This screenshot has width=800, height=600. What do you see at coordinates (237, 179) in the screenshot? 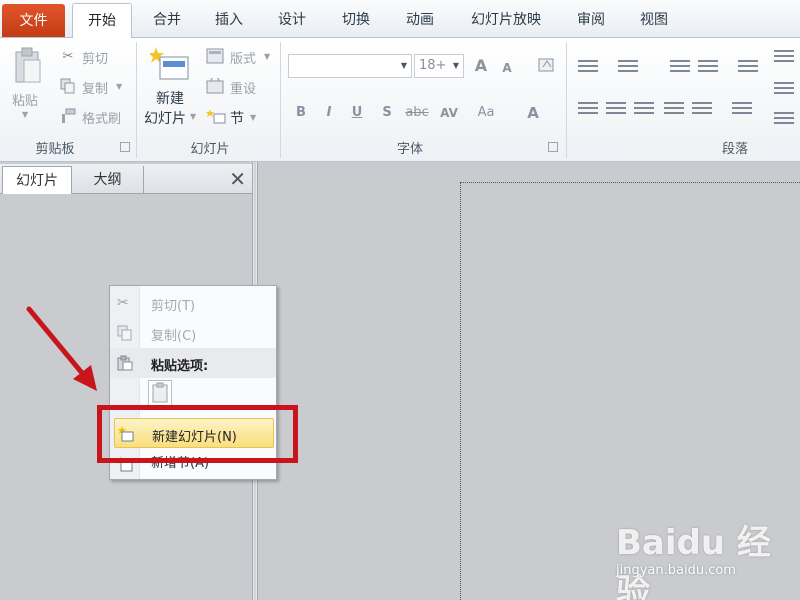
I see `close-panel-icon: ✕` at bounding box center [237, 179].